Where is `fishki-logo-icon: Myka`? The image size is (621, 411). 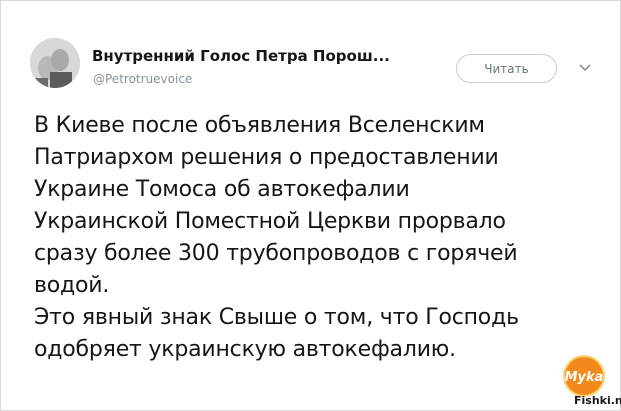 fishki-logo-icon: Myka is located at coordinates (584, 376).